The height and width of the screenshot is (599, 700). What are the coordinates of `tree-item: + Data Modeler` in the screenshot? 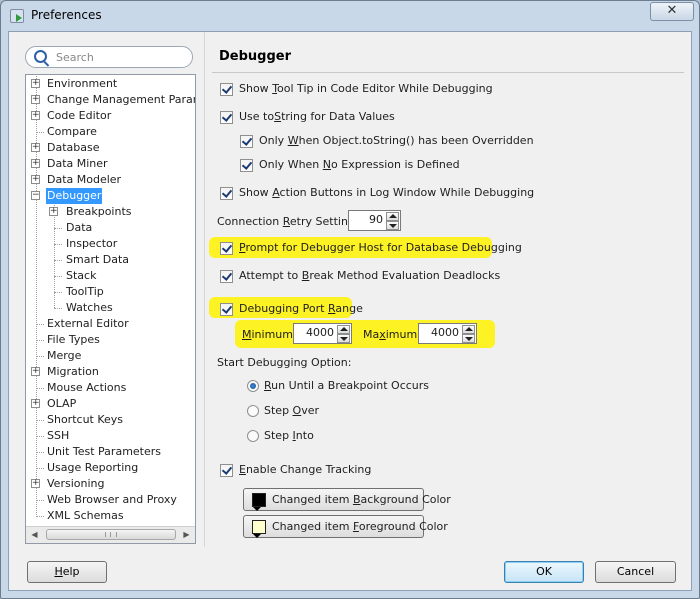 It's located at (110, 180).